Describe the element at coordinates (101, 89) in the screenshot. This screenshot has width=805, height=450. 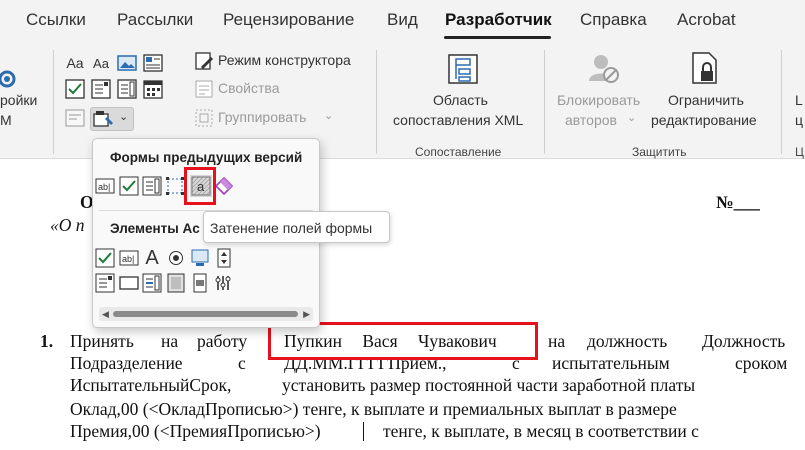
I see `combo-box-control-icon` at that location.